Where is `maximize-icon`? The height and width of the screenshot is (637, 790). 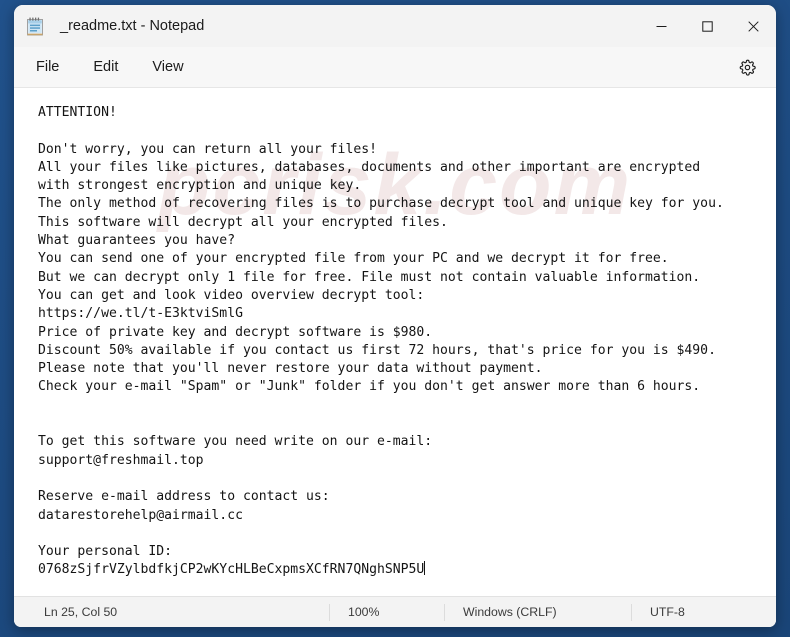
maximize-icon is located at coordinates (707, 26).